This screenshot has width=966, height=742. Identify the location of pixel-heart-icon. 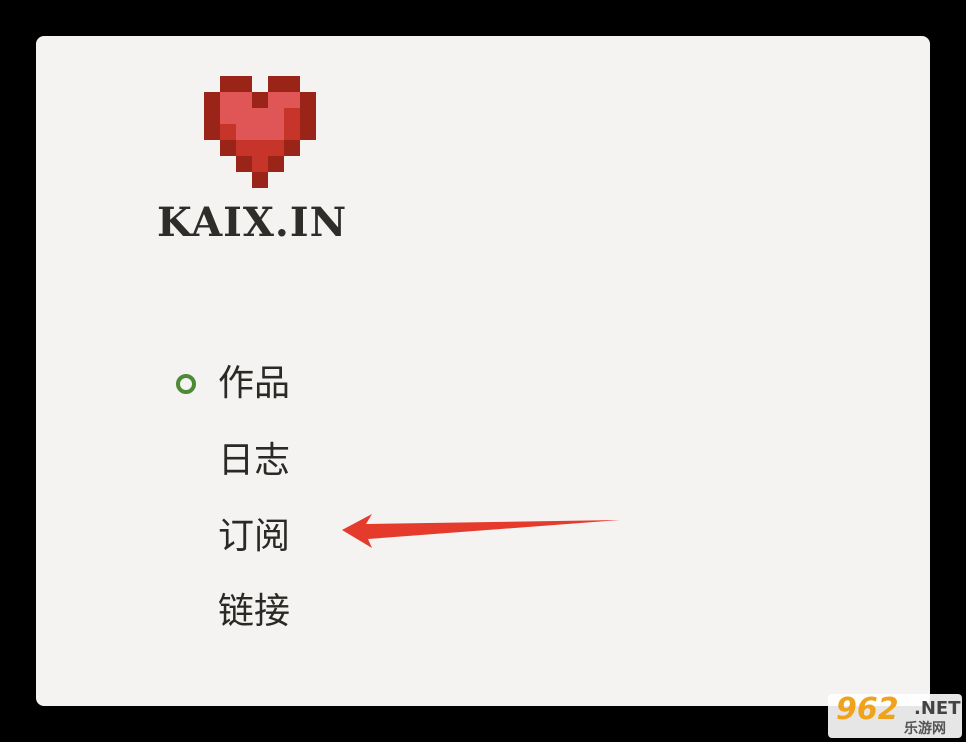
(260, 132).